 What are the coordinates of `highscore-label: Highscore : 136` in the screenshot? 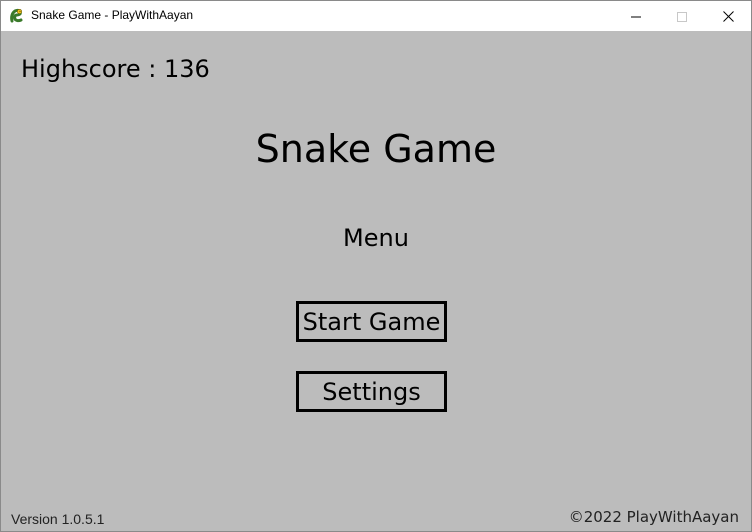 It's located at (115, 69).